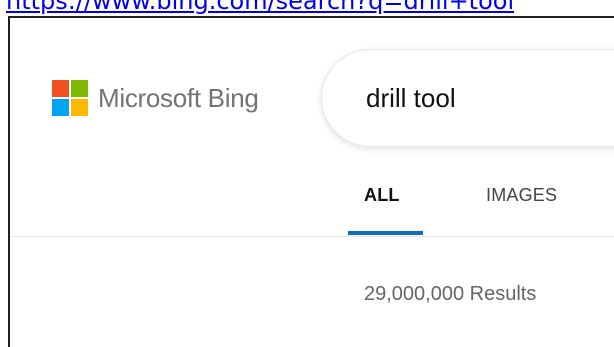  What do you see at coordinates (490, 98) in the screenshot?
I see `search-input` at bounding box center [490, 98].